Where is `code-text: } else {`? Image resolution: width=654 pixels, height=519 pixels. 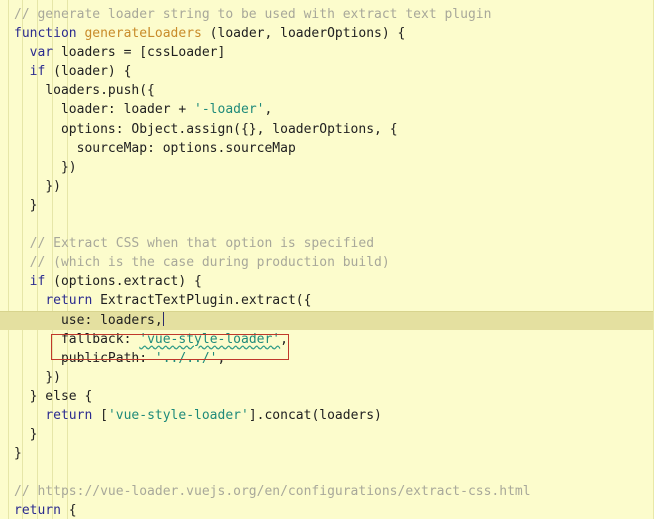 code-text: } else { is located at coordinates (61, 396).